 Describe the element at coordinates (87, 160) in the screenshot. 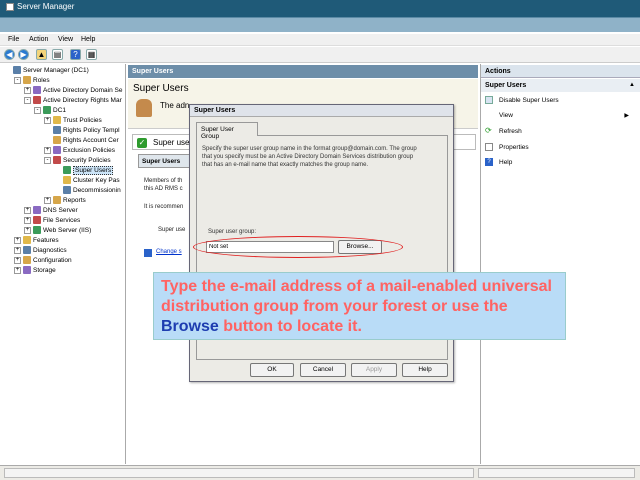

I see `tree-item-label: Security Policies` at that location.